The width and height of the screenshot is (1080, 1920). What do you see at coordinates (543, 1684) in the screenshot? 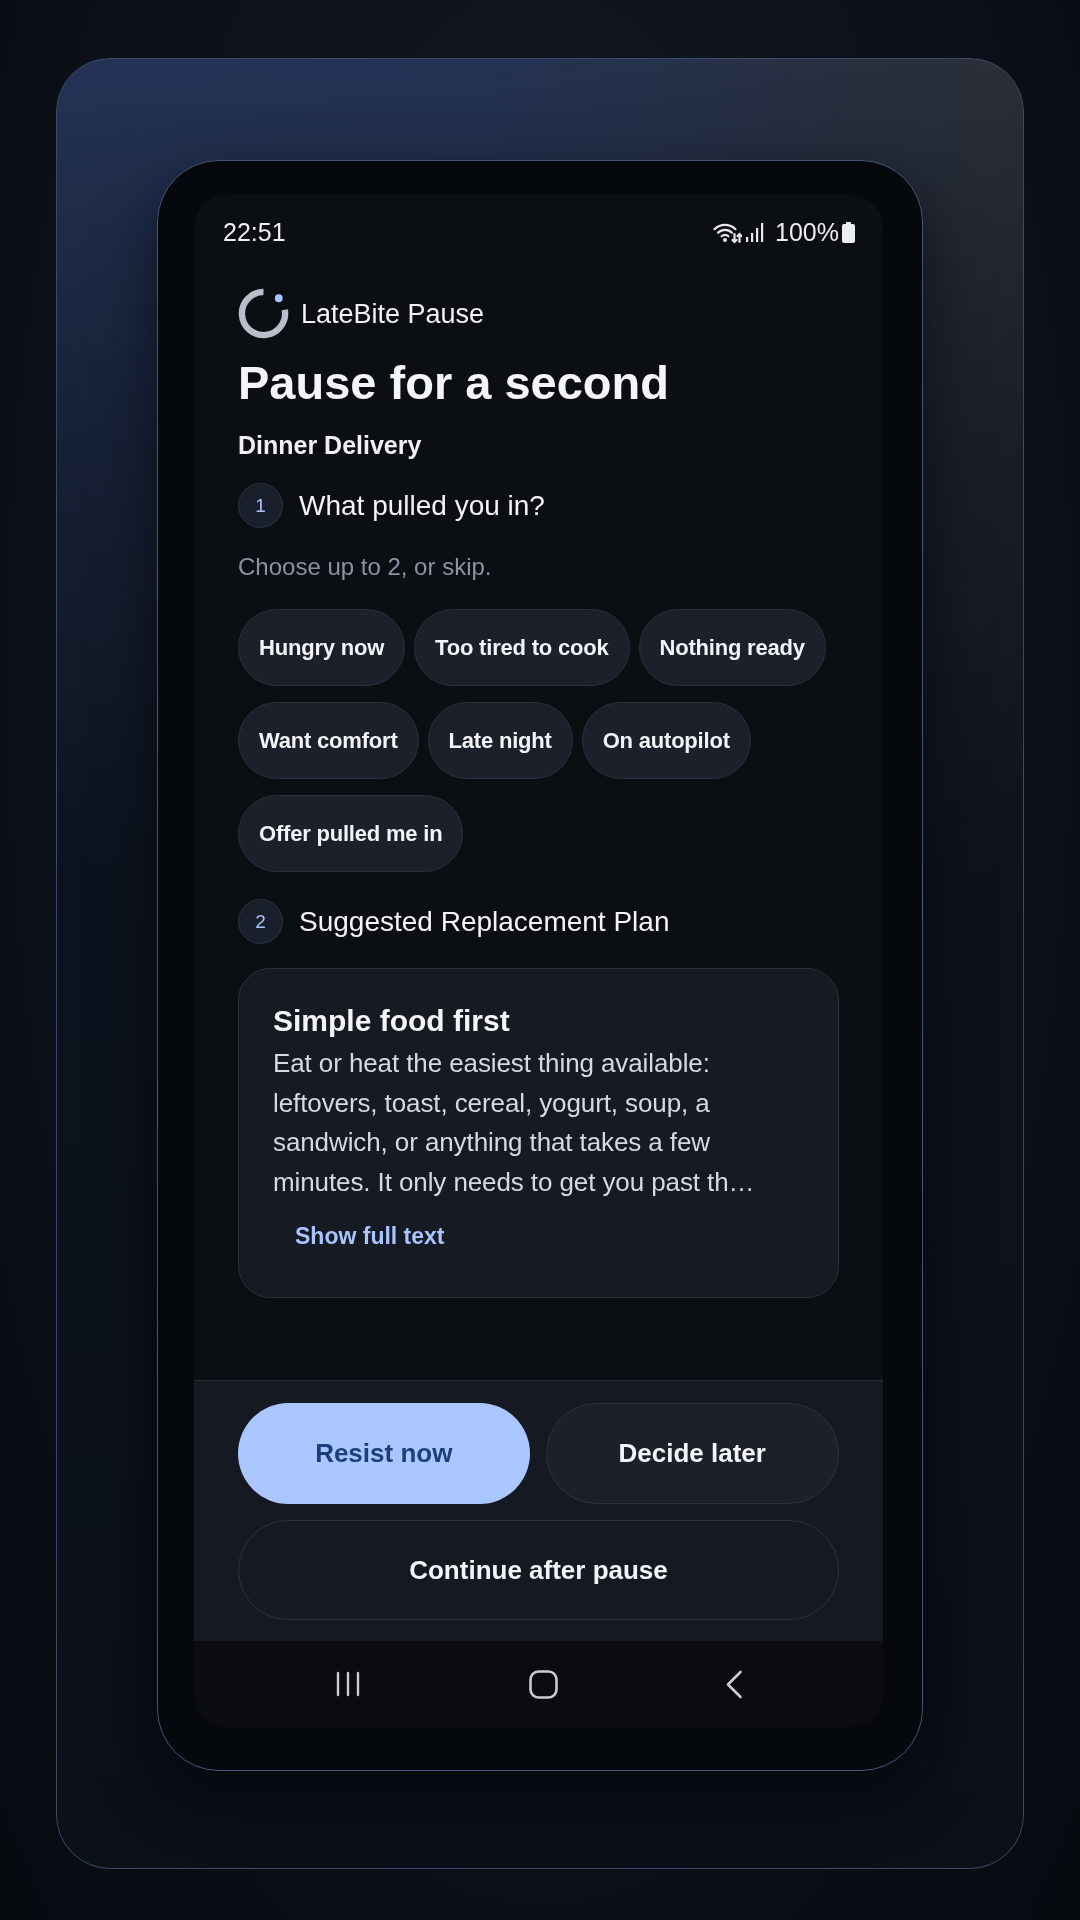
I see `home-icon` at bounding box center [543, 1684].